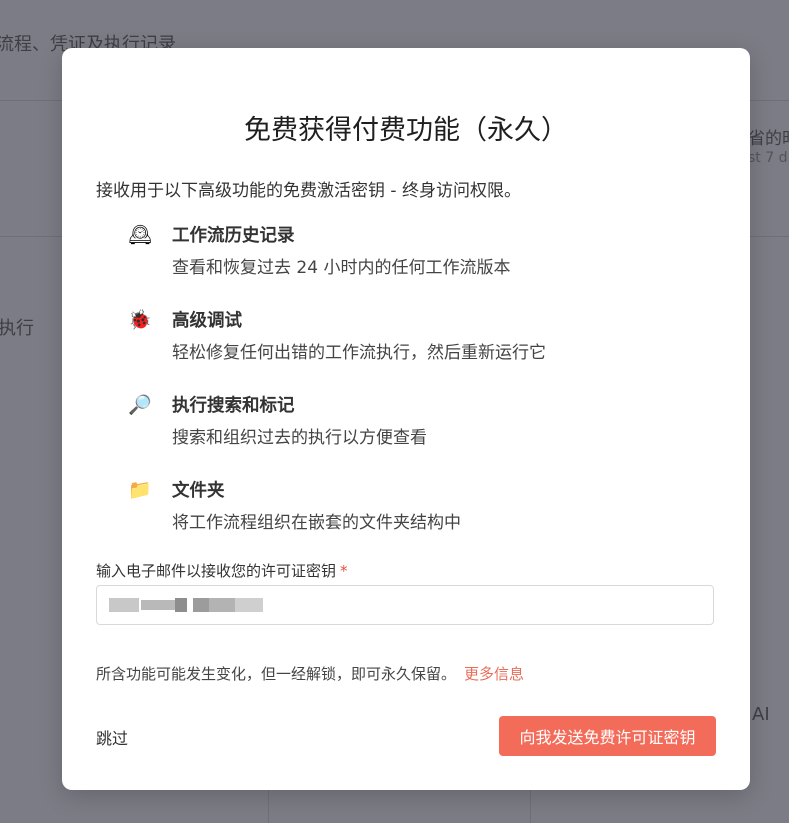 The width and height of the screenshot is (789, 823). What do you see at coordinates (768, 139) in the screenshot?
I see `background-card-title: 省的时` at bounding box center [768, 139].